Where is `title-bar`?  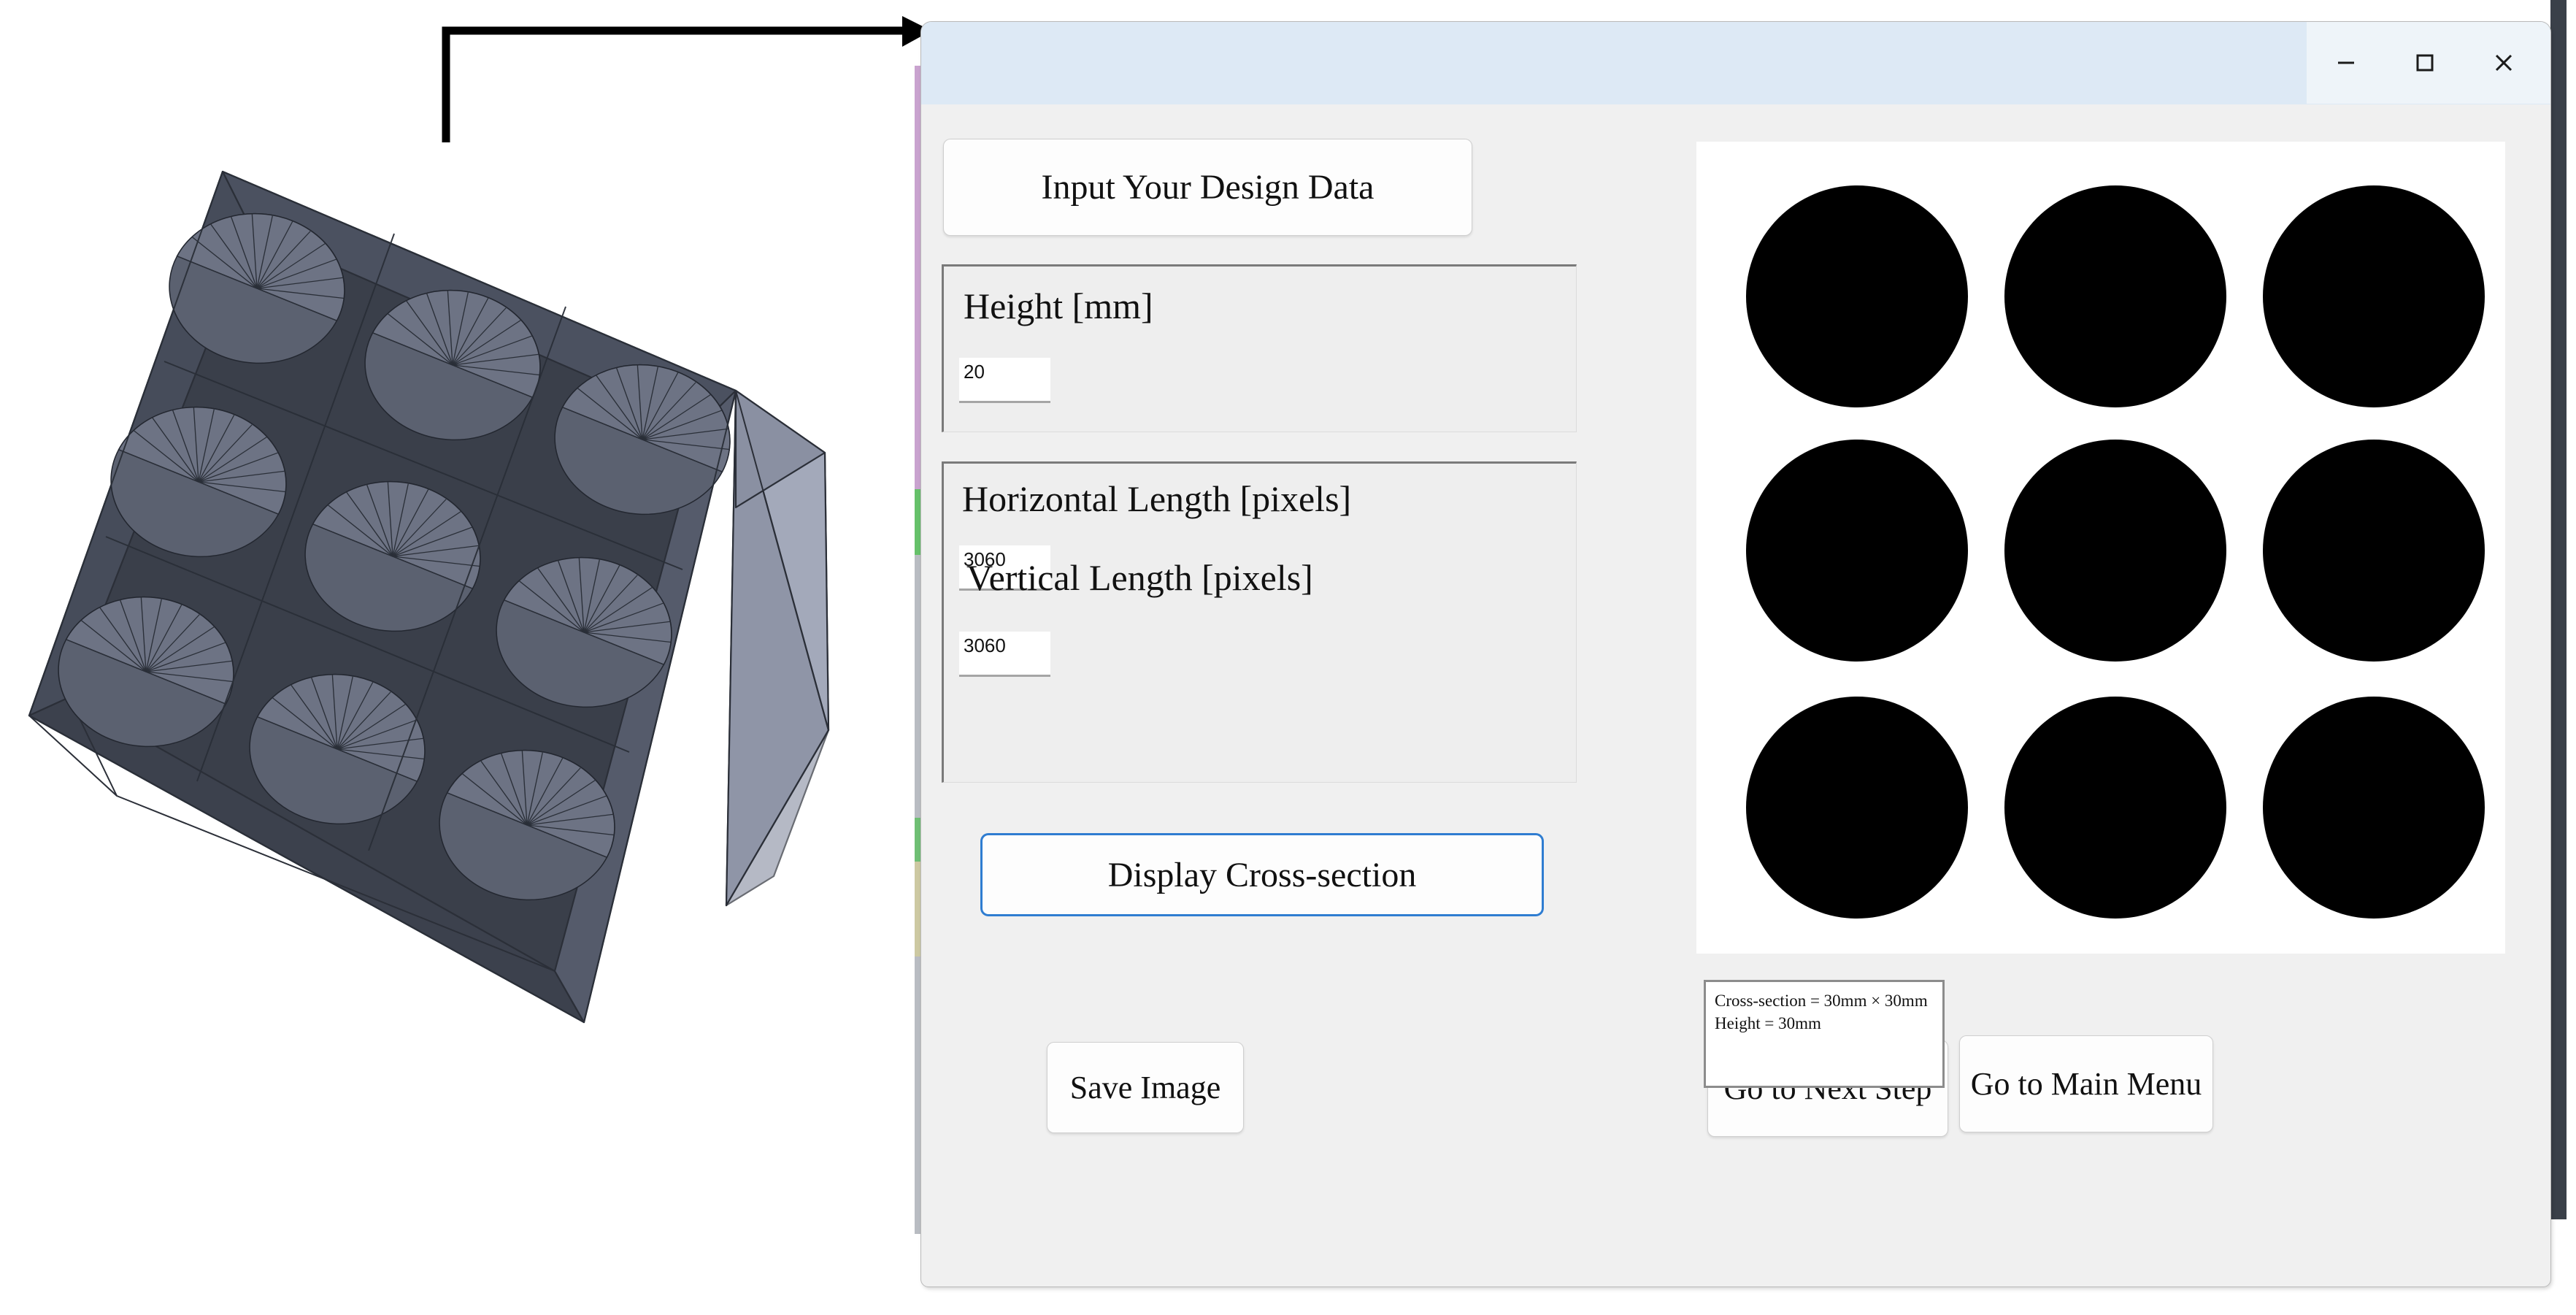 title-bar is located at coordinates (1735, 63).